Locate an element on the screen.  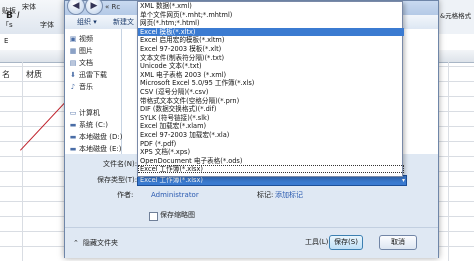
music-icon: ♪ is located at coordinates (73, 87).